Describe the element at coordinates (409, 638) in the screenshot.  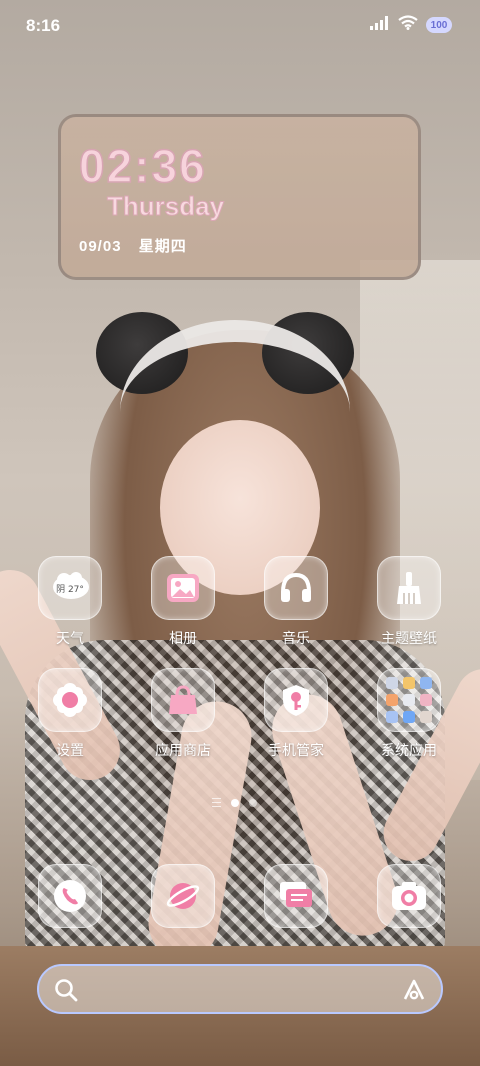
I see `app-label: 主题壁纸` at that location.